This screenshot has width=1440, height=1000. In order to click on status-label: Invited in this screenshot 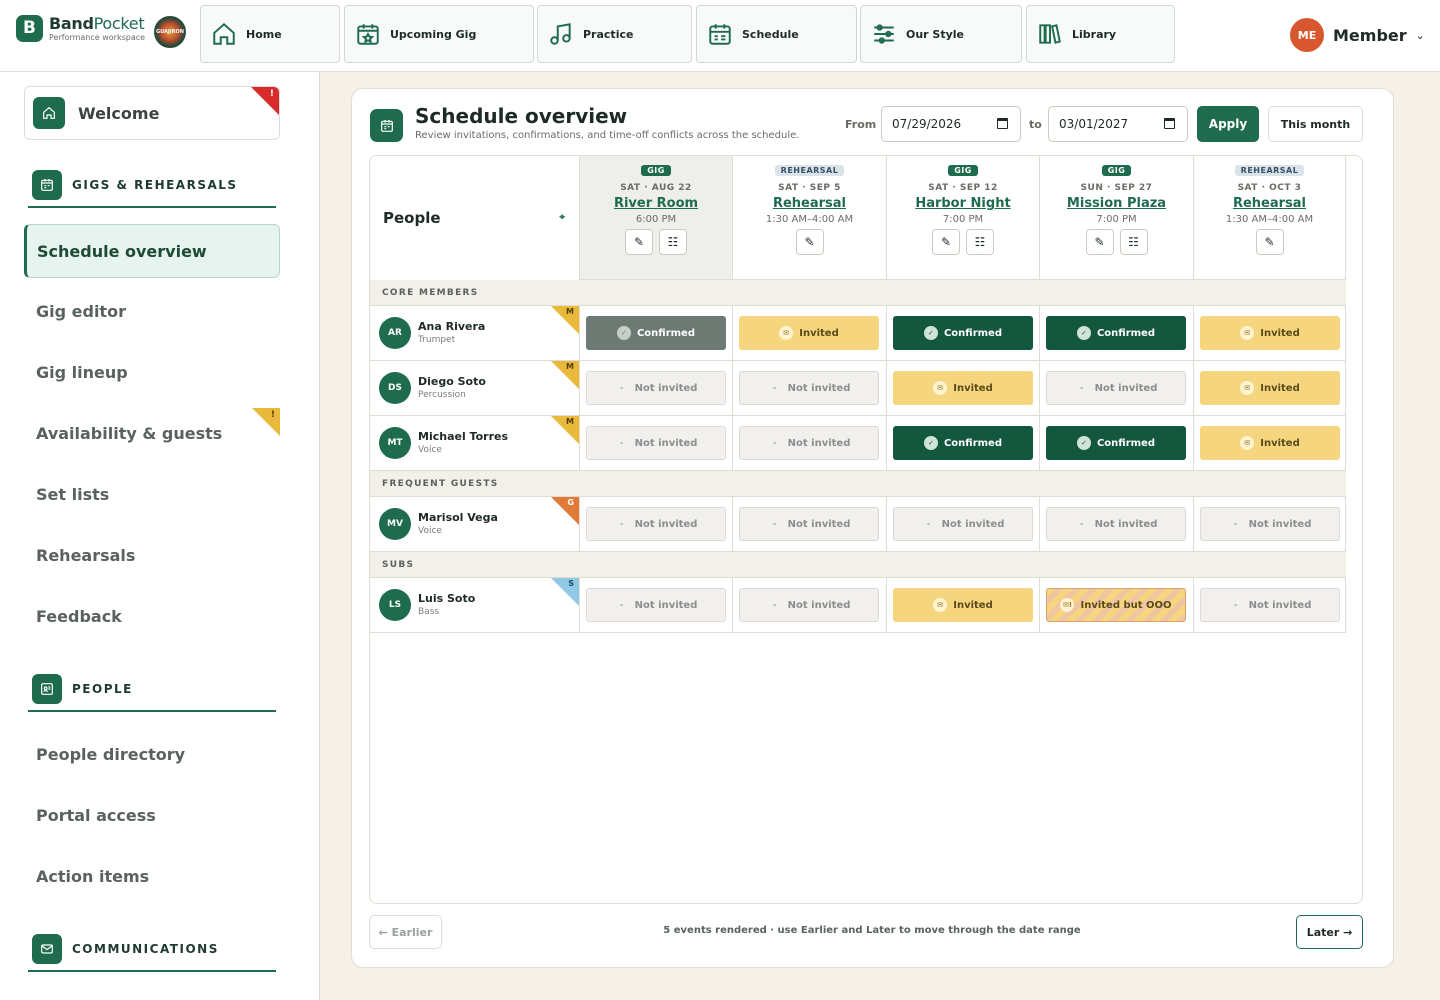, I will do `click(1280, 388)`.